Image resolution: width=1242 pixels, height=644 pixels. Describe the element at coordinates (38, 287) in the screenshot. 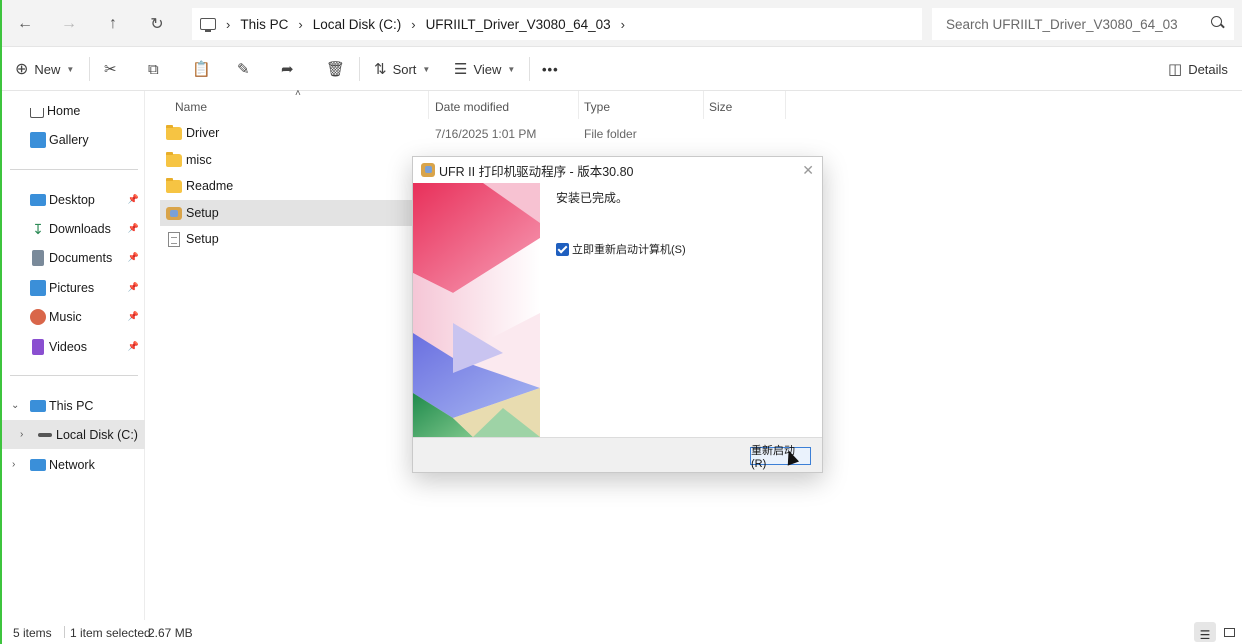

I see `pictures-icon` at that location.